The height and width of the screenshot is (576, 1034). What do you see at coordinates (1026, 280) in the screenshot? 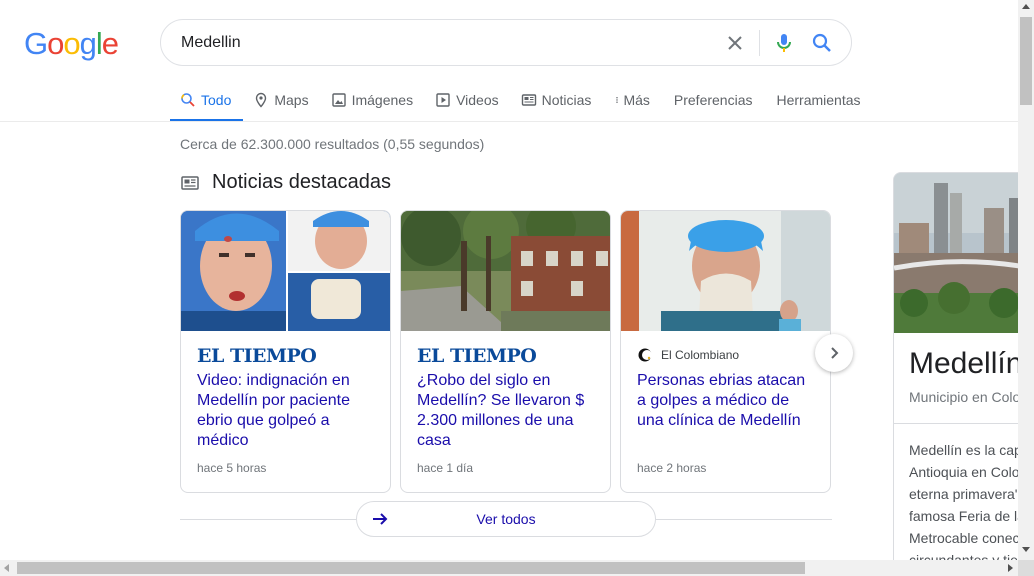
I see `vertical-scrollbar` at bounding box center [1026, 280].